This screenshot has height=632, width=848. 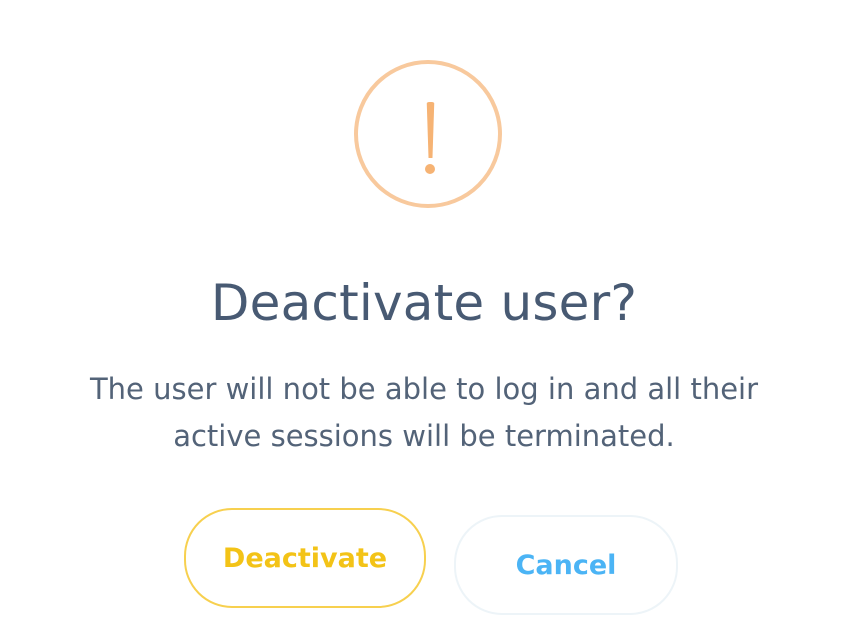 I want to click on warning-exclamation-icon, so click(x=428, y=134).